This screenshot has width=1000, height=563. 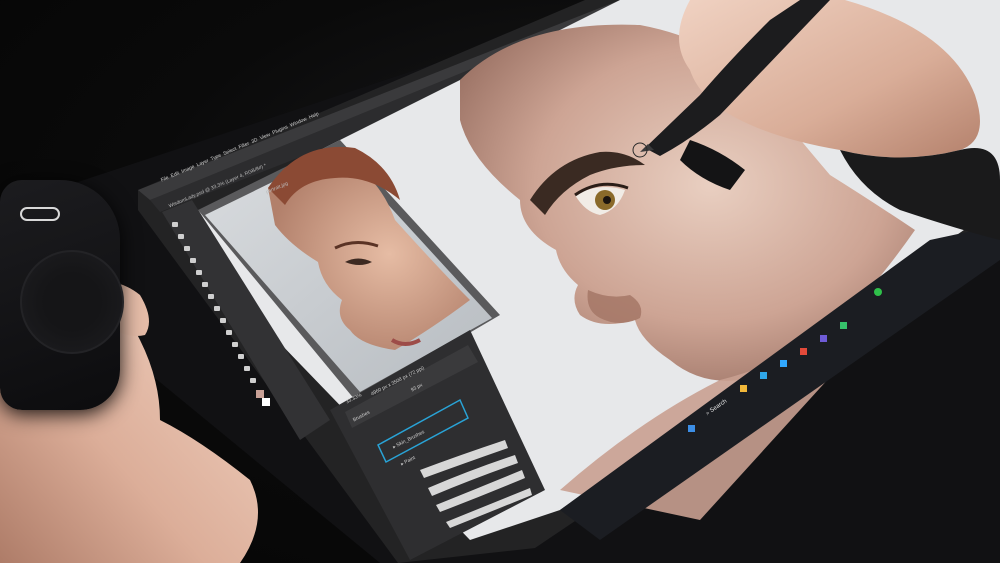 What do you see at coordinates (217, 308) in the screenshot?
I see `clone-tool-icon` at bounding box center [217, 308].